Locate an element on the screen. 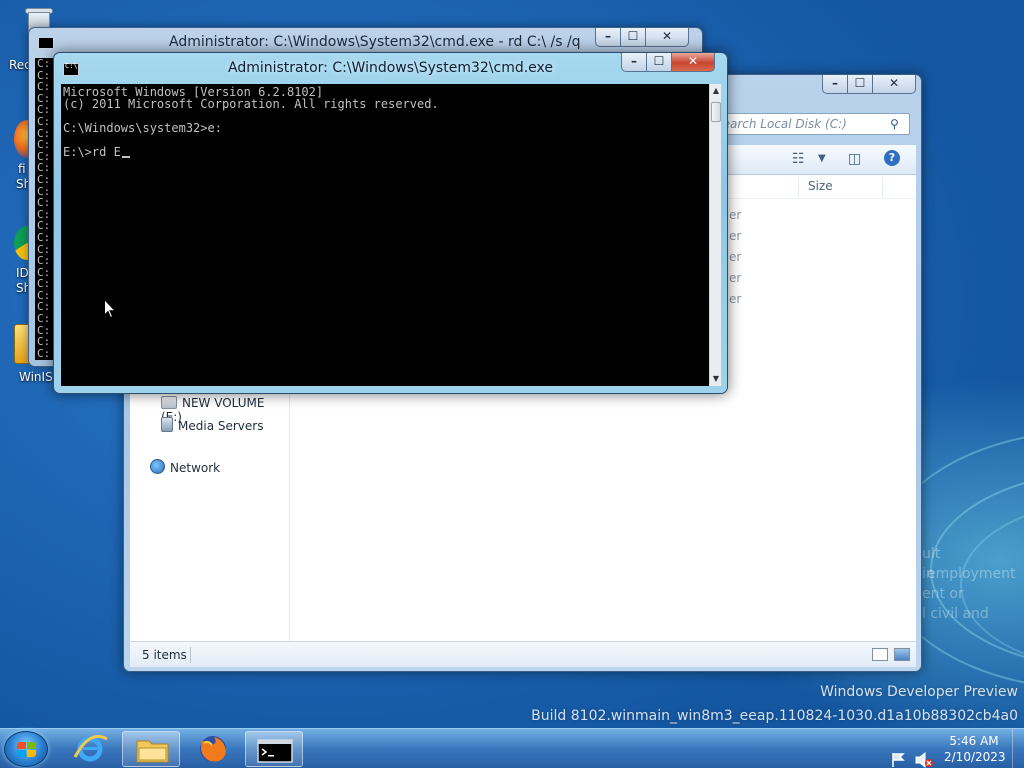  chevron-down-icon: ▼ is located at coordinates (822, 158).